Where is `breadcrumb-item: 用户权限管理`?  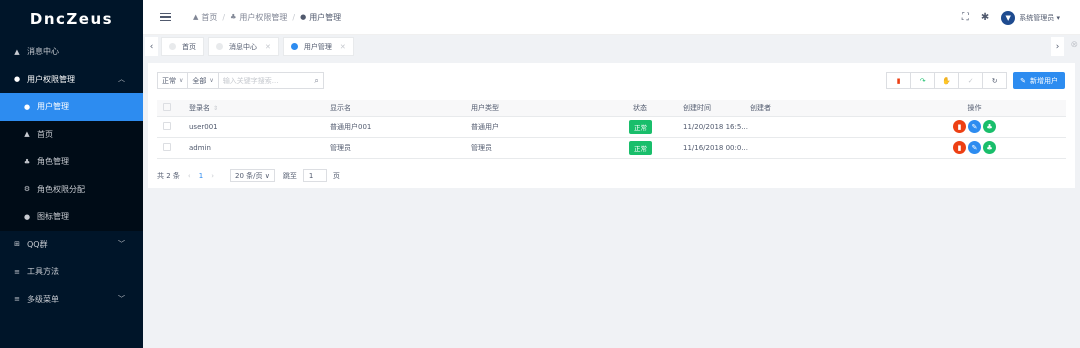
breadcrumb-item: 用户权限管理 is located at coordinates (263, 17).